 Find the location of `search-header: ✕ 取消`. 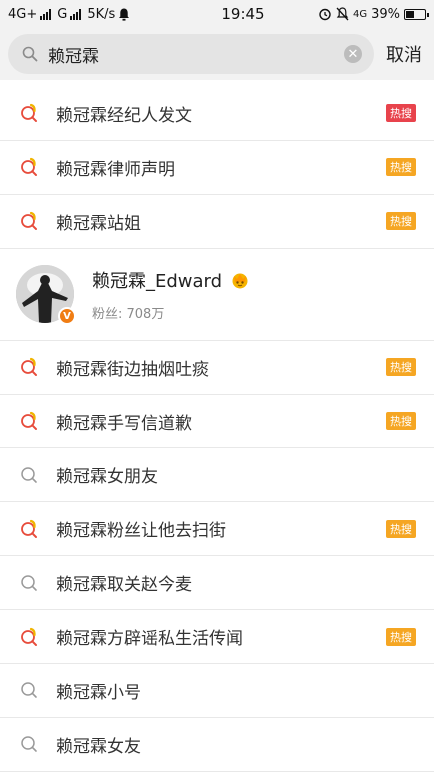

search-header: ✕ 取消 is located at coordinates (217, 54).